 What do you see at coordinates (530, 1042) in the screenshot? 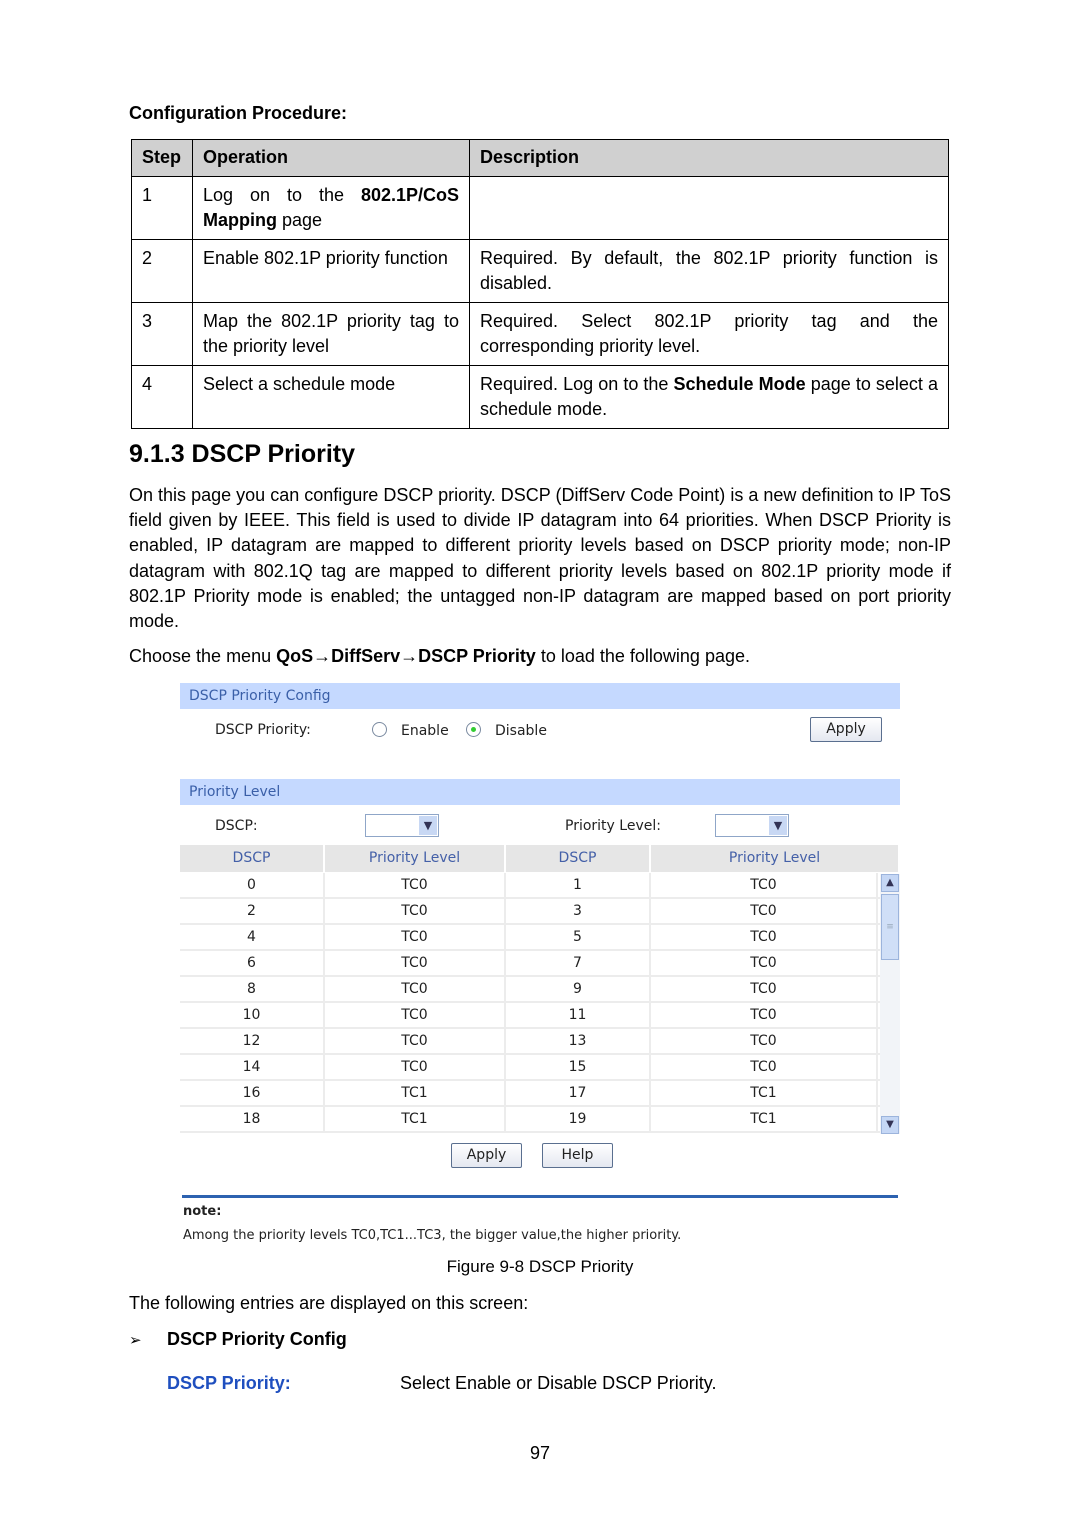
I see `table-row: 12 TC0 13 TC0` at bounding box center [530, 1042].